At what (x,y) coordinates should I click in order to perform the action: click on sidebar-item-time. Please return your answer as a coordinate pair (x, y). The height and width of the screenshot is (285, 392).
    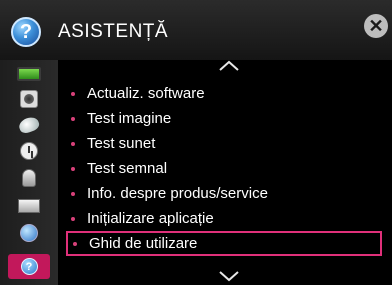
    Looking at the image, I should click on (29, 151).